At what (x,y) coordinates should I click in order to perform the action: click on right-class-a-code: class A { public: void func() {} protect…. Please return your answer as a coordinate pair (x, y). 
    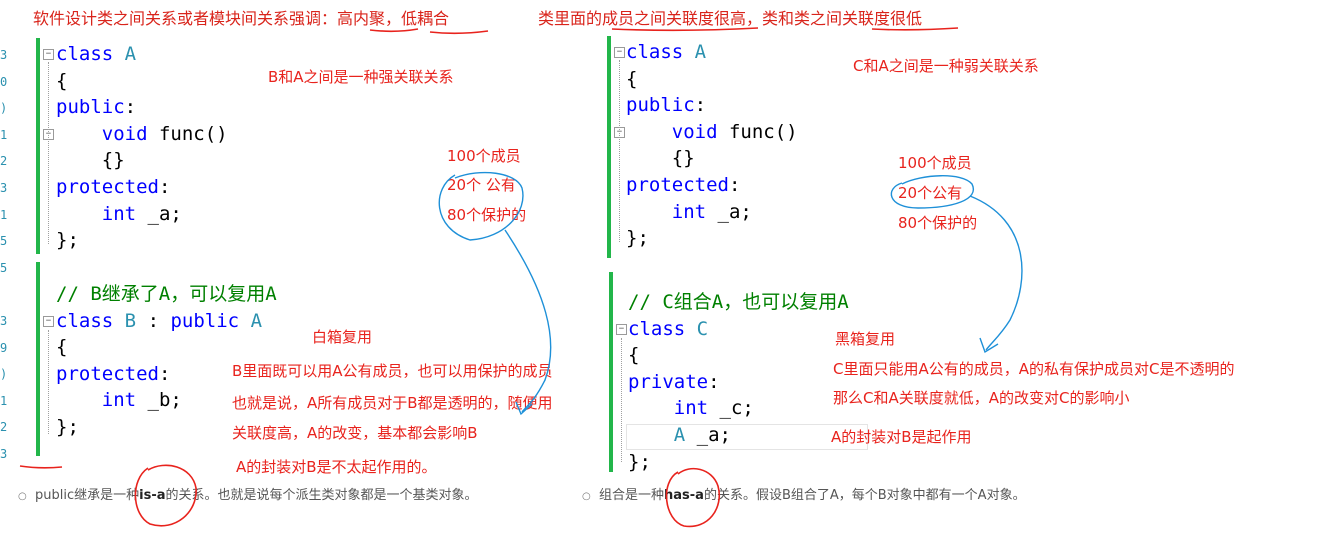
    Looking at the image, I should click on (712, 145).